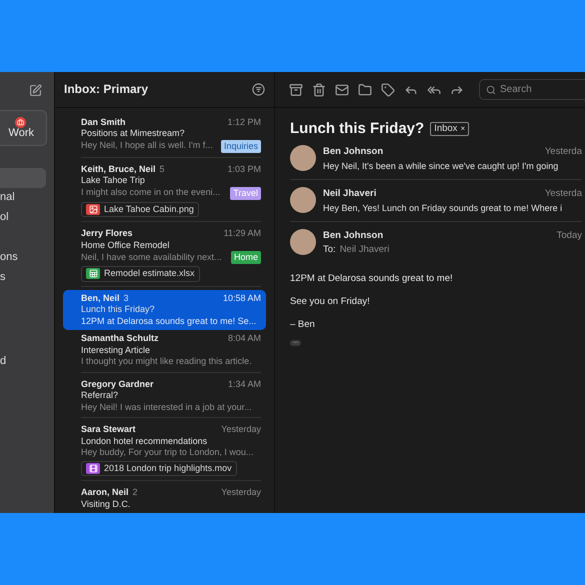 The width and height of the screenshot is (585, 585). What do you see at coordinates (242, 234) in the screenshot?
I see `message-time: 11:29 AM` at bounding box center [242, 234].